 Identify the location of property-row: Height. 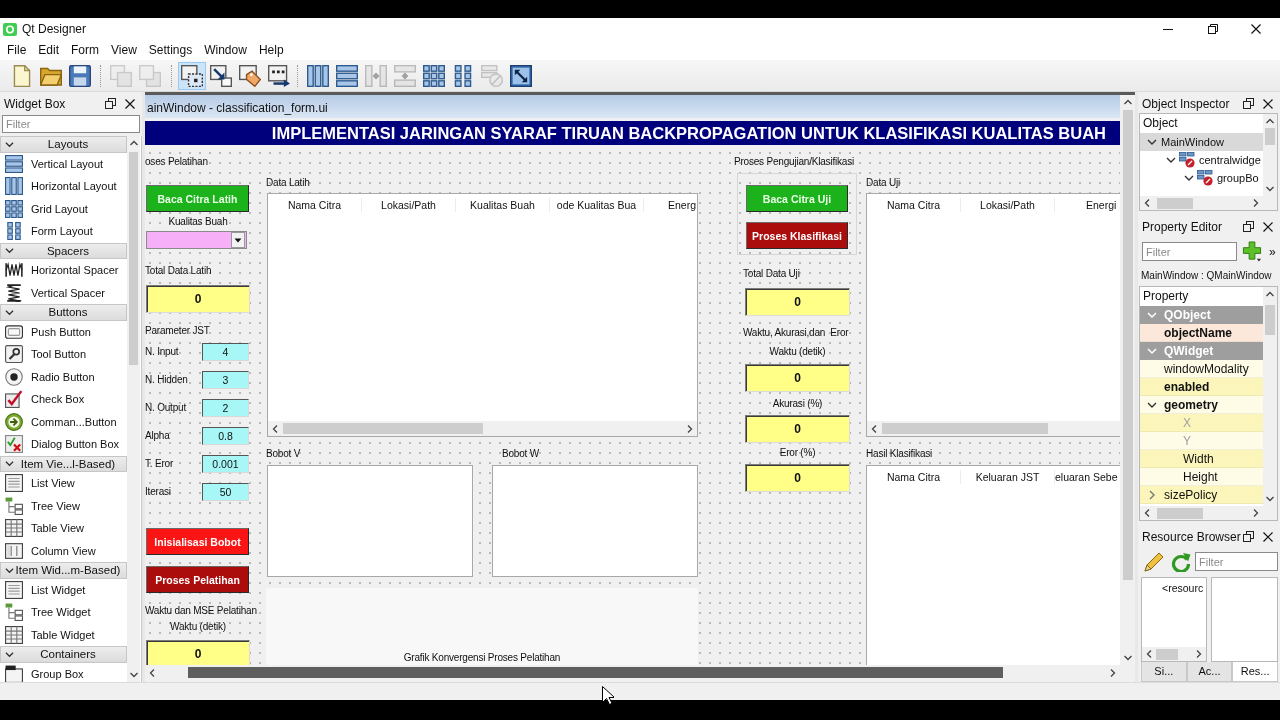
(1201, 477).